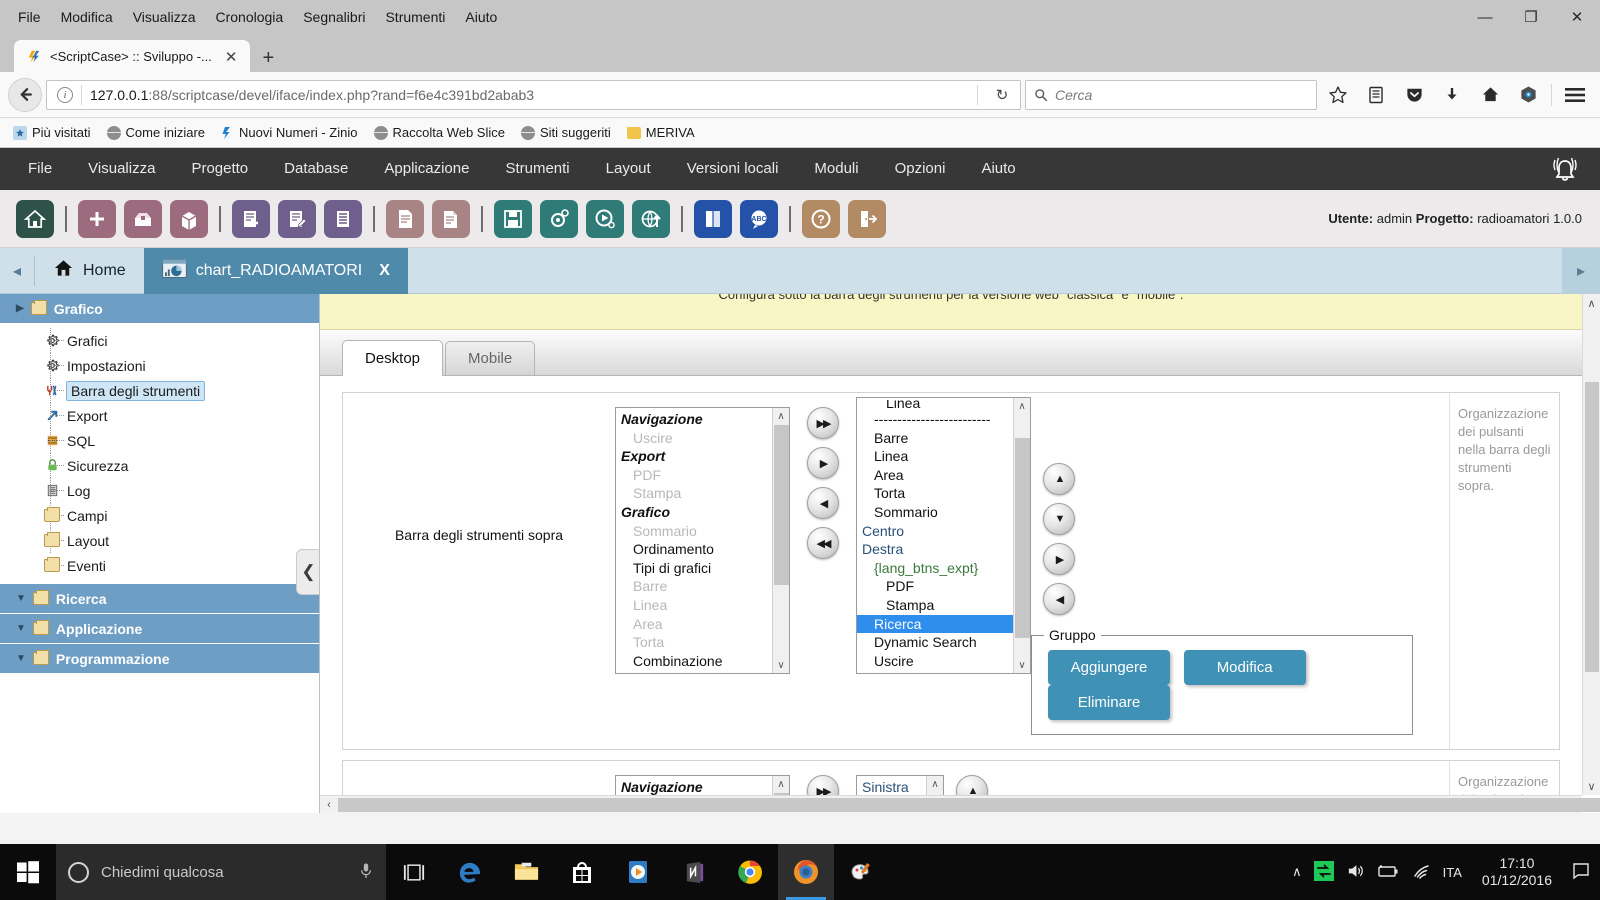 The image size is (1600, 900). Describe the element at coordinates (823, 543) in the screenshot. I see `move-all-left-button: ◀◀` at that location.